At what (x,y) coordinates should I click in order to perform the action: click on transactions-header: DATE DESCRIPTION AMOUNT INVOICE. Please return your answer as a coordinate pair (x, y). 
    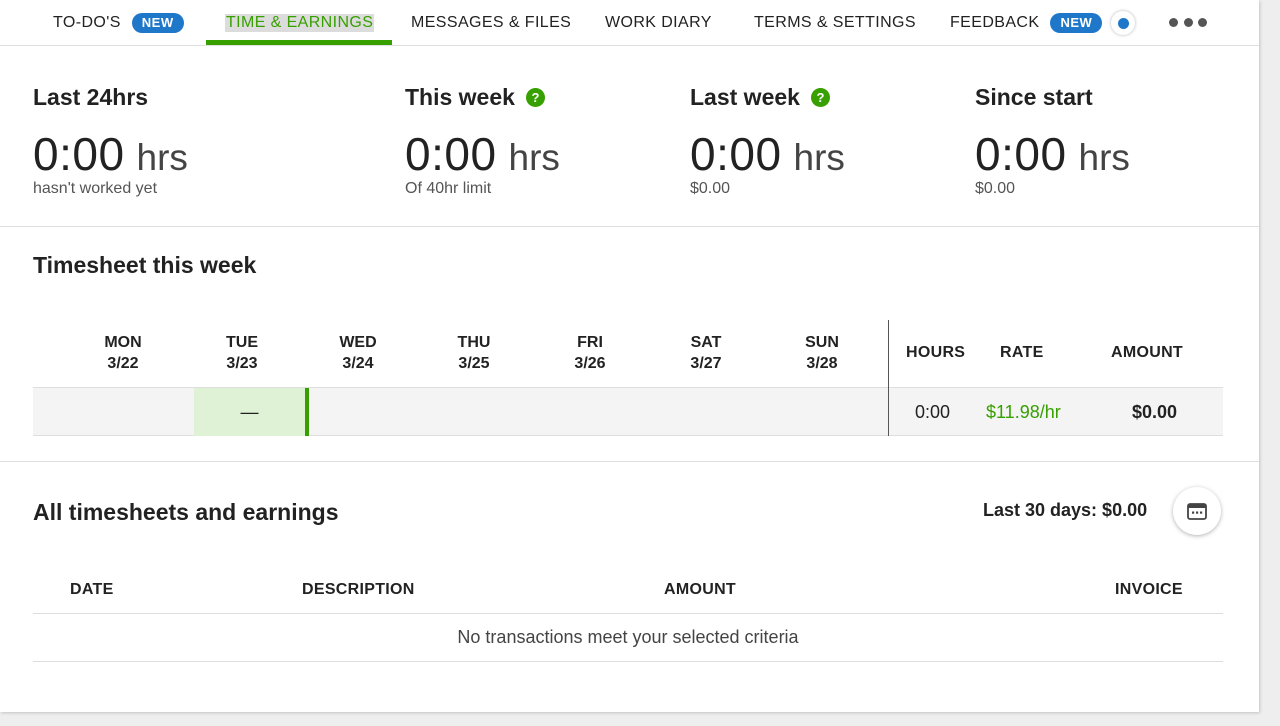
    Looking at the image, I should click on (628, 590).